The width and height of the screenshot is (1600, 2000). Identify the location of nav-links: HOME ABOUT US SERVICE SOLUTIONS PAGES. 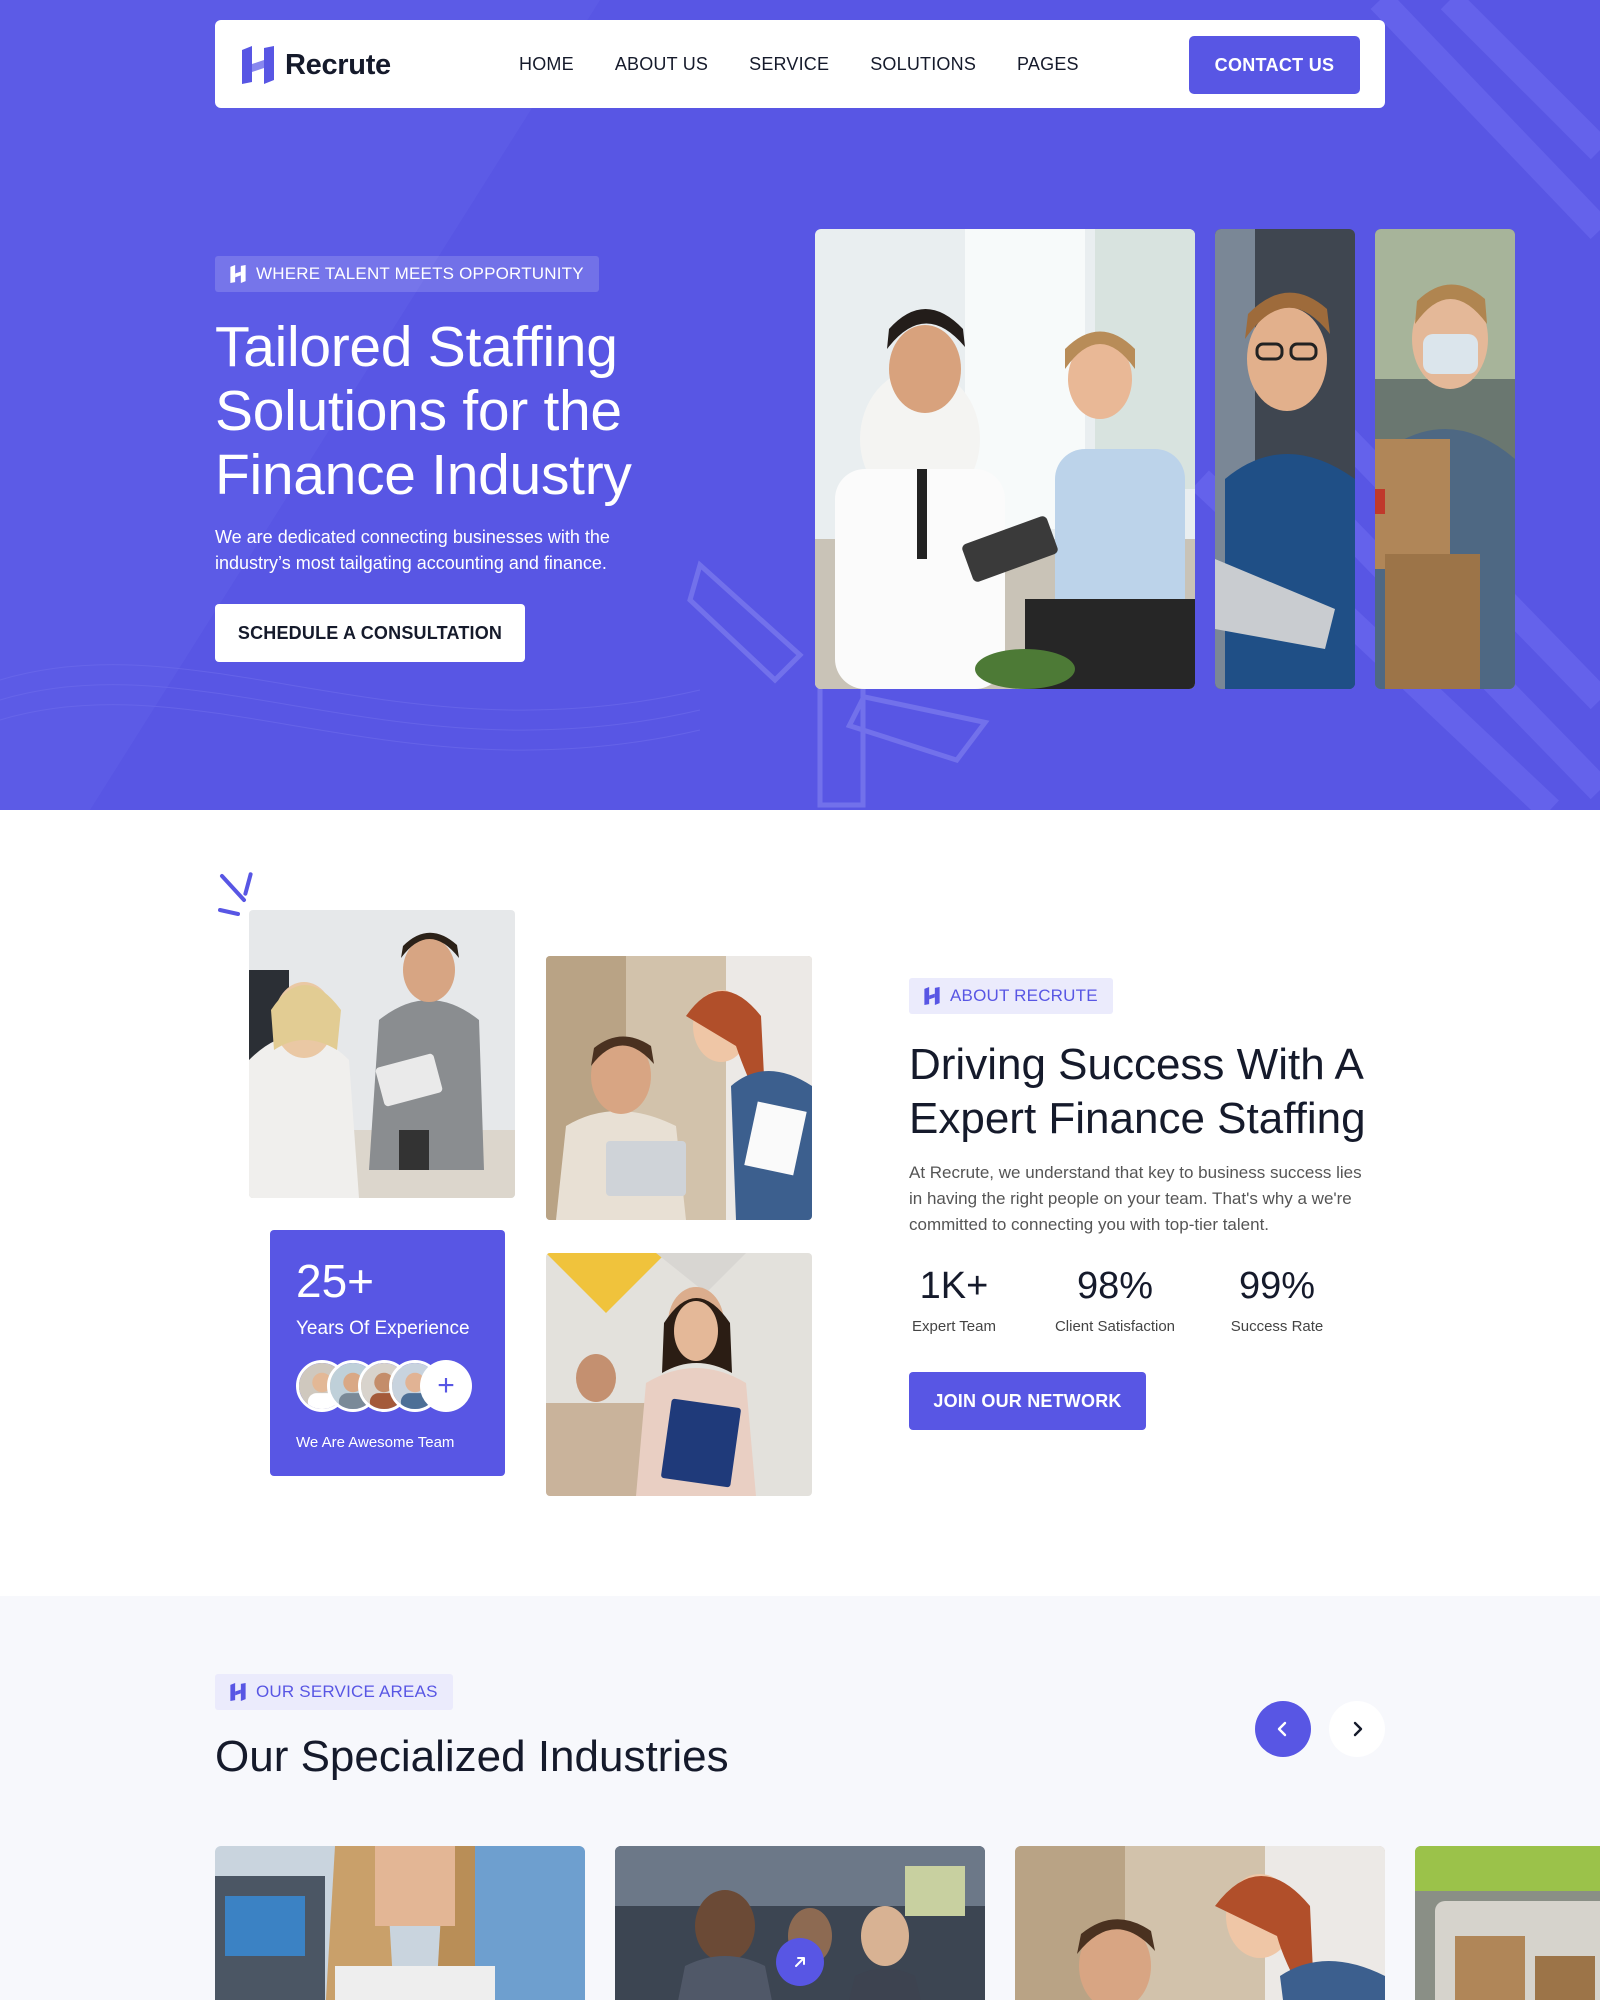
(819, 64).